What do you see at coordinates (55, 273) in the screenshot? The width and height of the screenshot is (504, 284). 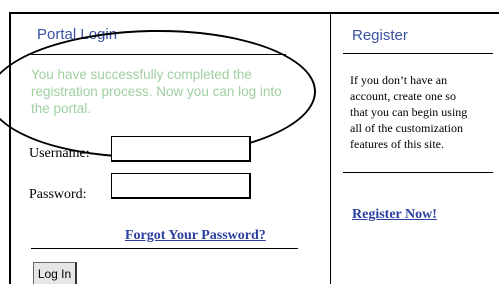 I see `log-in-button: Log In` at bounding box center [55, 273].